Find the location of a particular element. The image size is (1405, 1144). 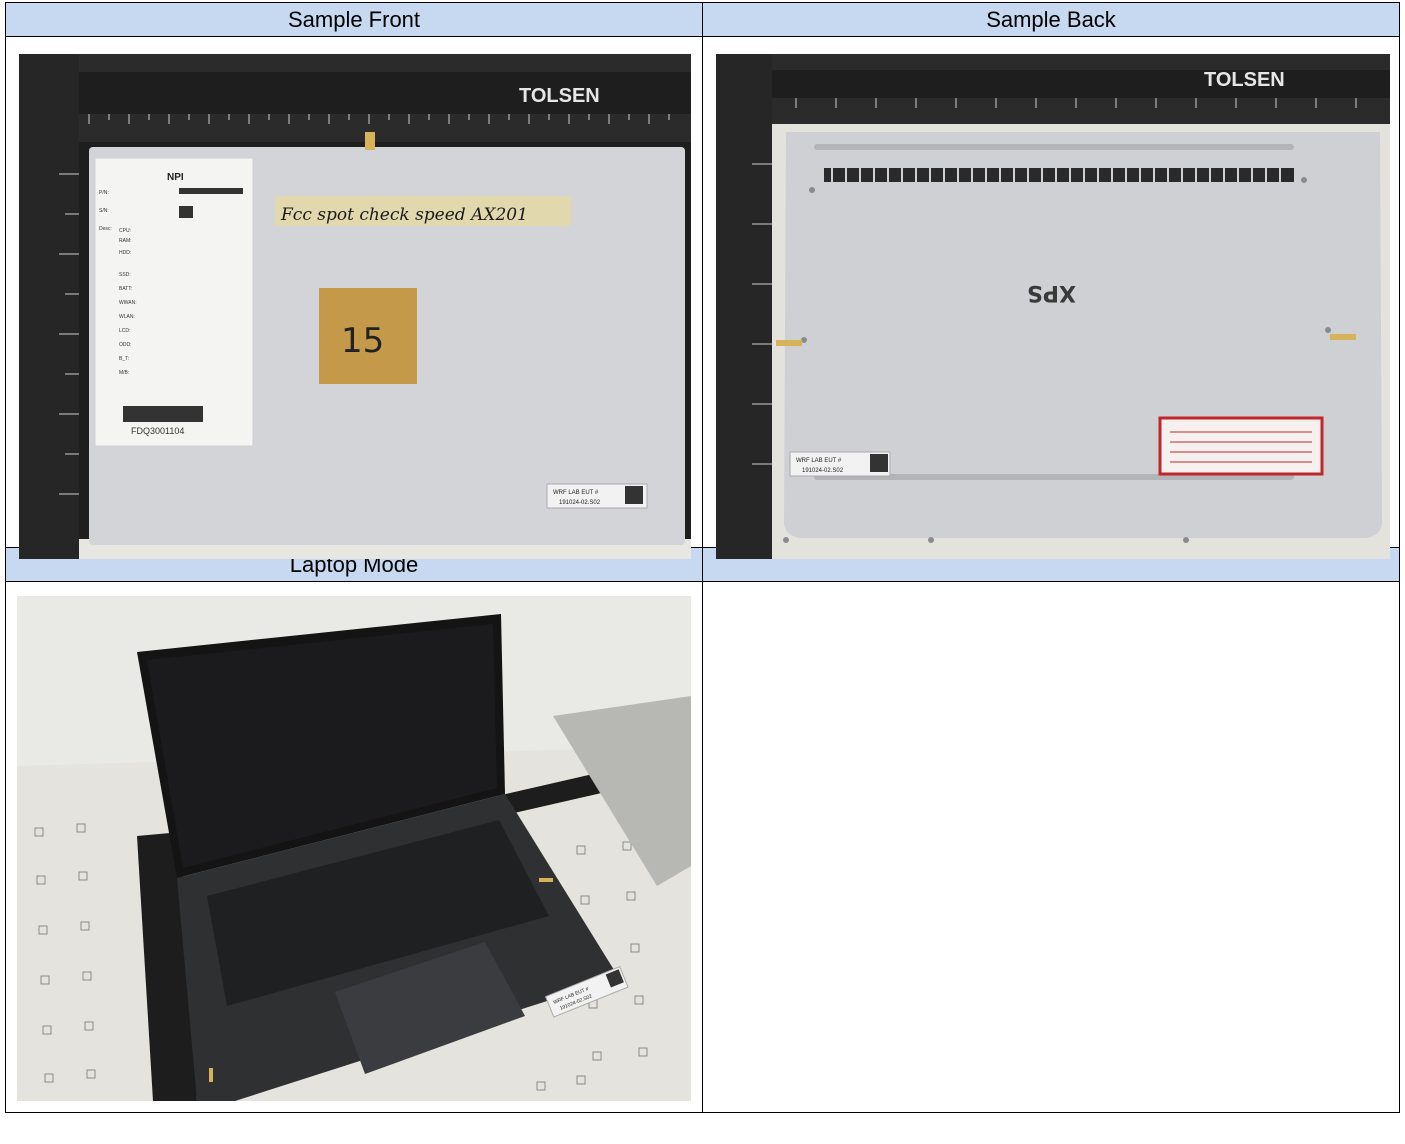

ruler-brand-back: TOLSEN is located at coordinates (1244, 80).